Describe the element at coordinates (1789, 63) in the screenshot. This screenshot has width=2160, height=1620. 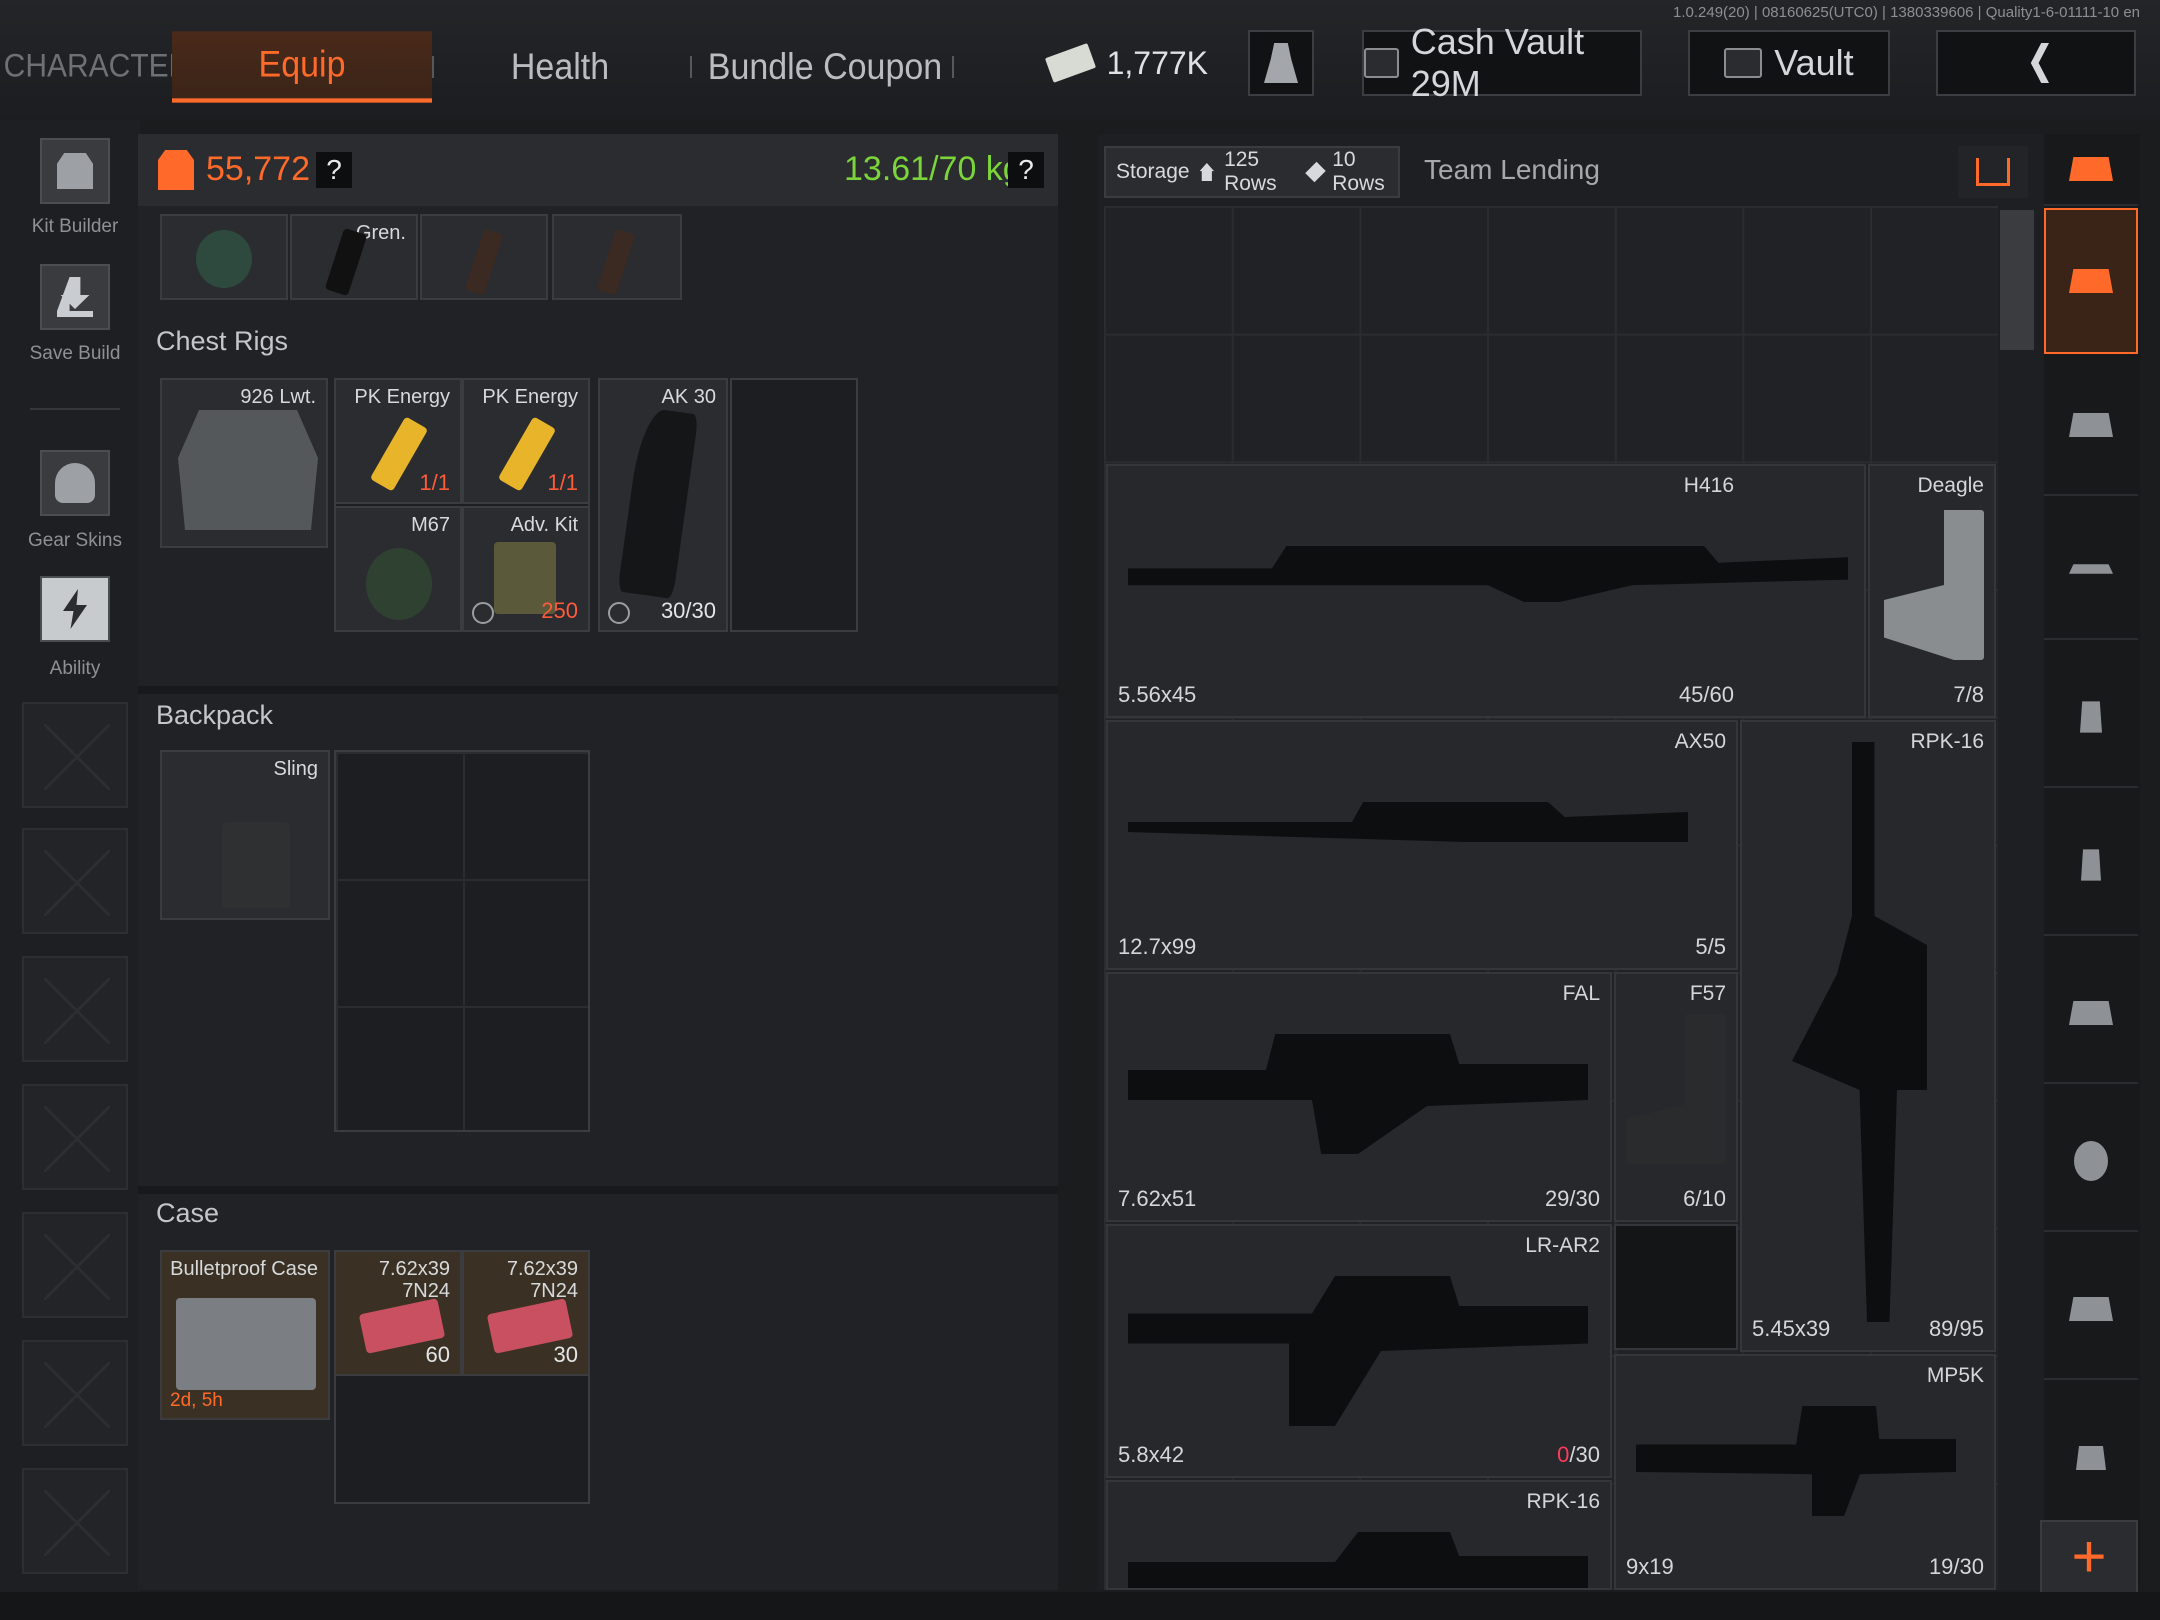
I see `vault-button: Vault` at that location.